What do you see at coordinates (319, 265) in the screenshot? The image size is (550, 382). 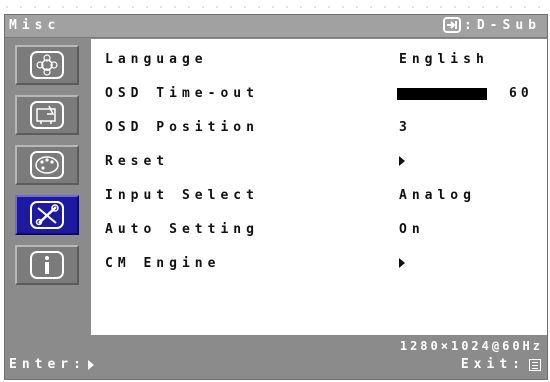 I see `menu-row-cm-engine: CM Engine` at bounding box center [319, 265].